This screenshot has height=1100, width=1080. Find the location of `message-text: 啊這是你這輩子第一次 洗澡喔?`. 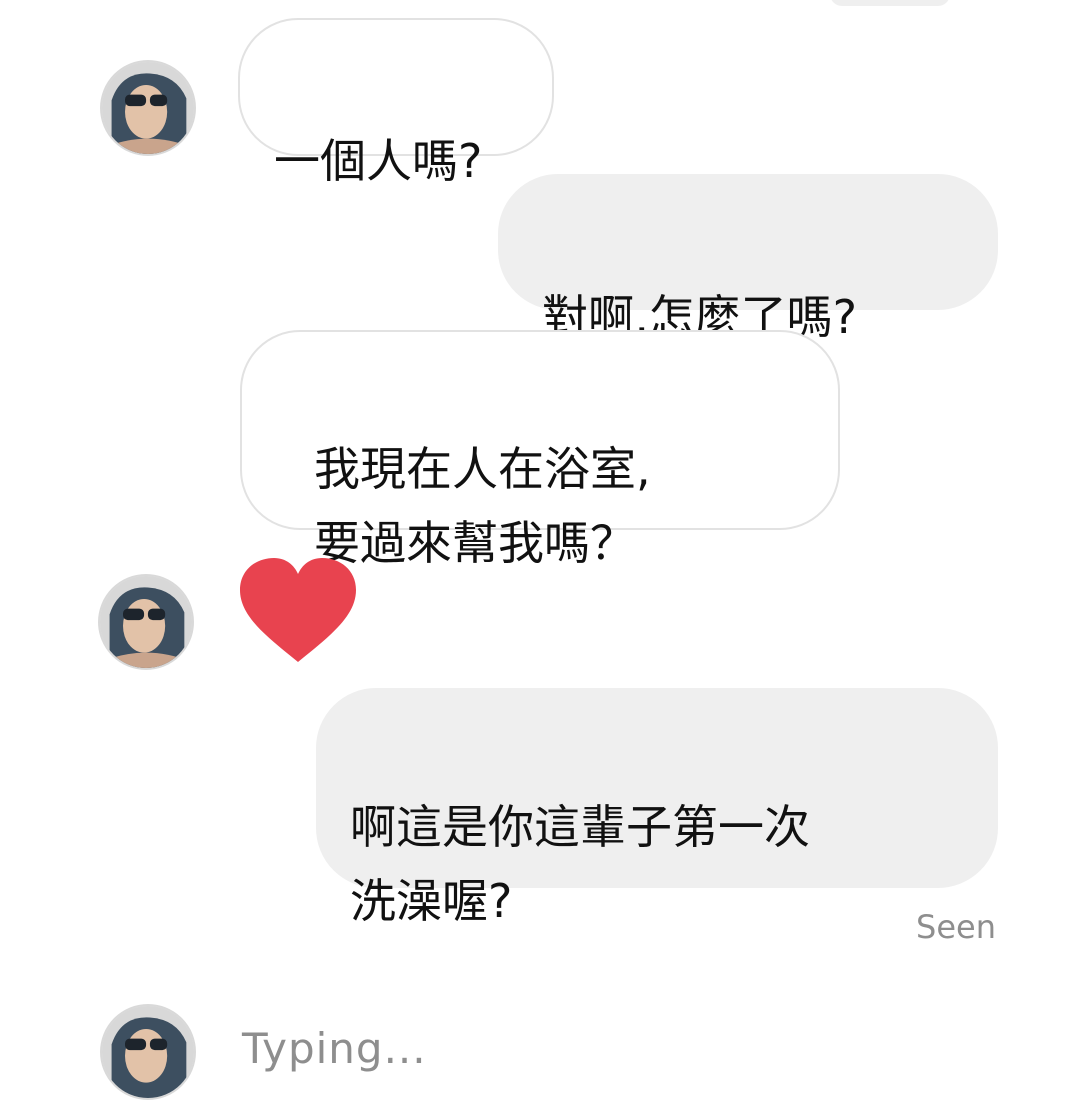

message-text: 啊這是你這輩子第一次 洗澡喔? is located at coordinates (580, 864).